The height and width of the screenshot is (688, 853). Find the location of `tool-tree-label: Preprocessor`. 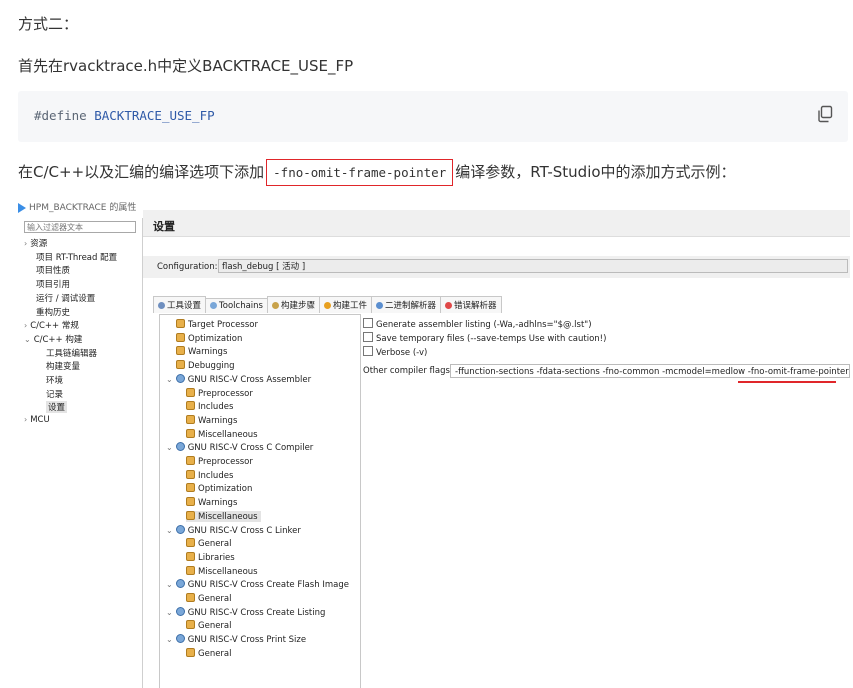

tool-tree-label: Preprocessor is located at coordinates (225, 462).